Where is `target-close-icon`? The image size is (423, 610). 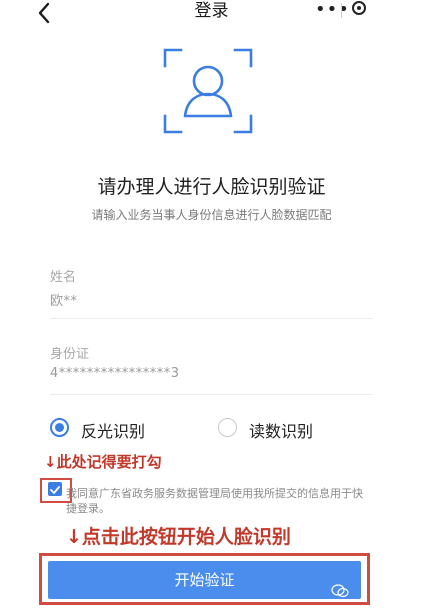 target-close-icon is located at coordinates (359, 8).